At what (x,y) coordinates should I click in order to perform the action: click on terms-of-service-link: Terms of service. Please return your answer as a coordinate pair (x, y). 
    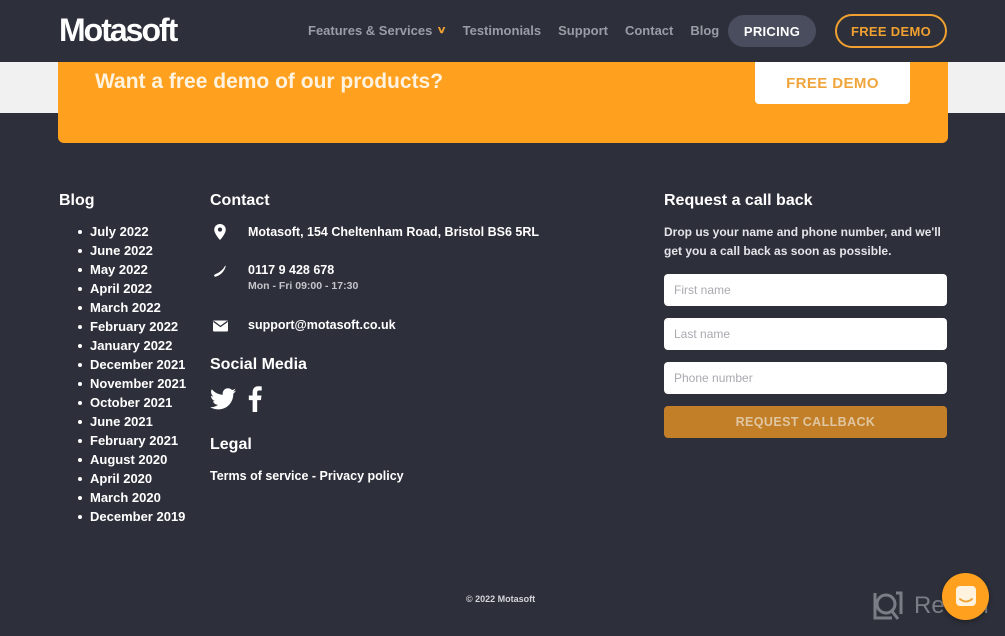
    Looking at the image, I should click on (259, 476).